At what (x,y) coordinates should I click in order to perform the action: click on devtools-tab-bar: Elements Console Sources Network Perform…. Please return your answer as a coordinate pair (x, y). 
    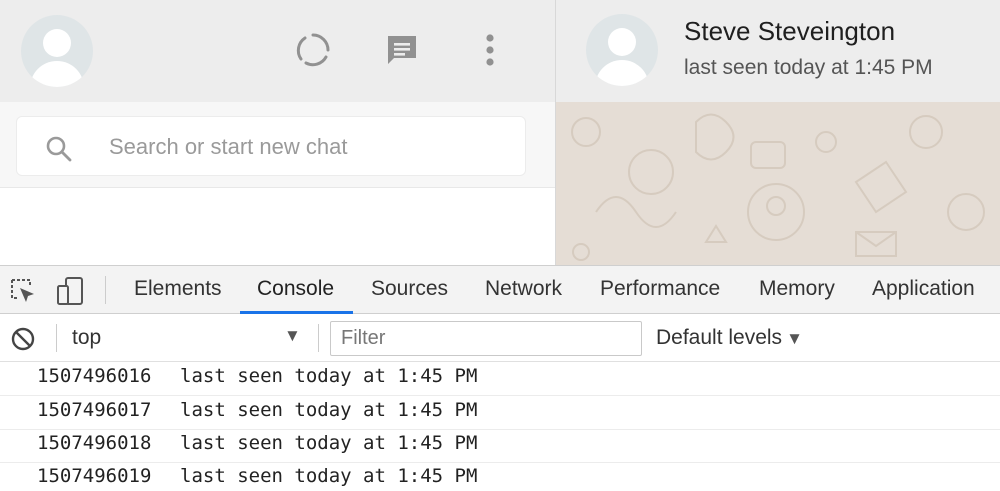
    Looking at the image, I should click on (500, 290).